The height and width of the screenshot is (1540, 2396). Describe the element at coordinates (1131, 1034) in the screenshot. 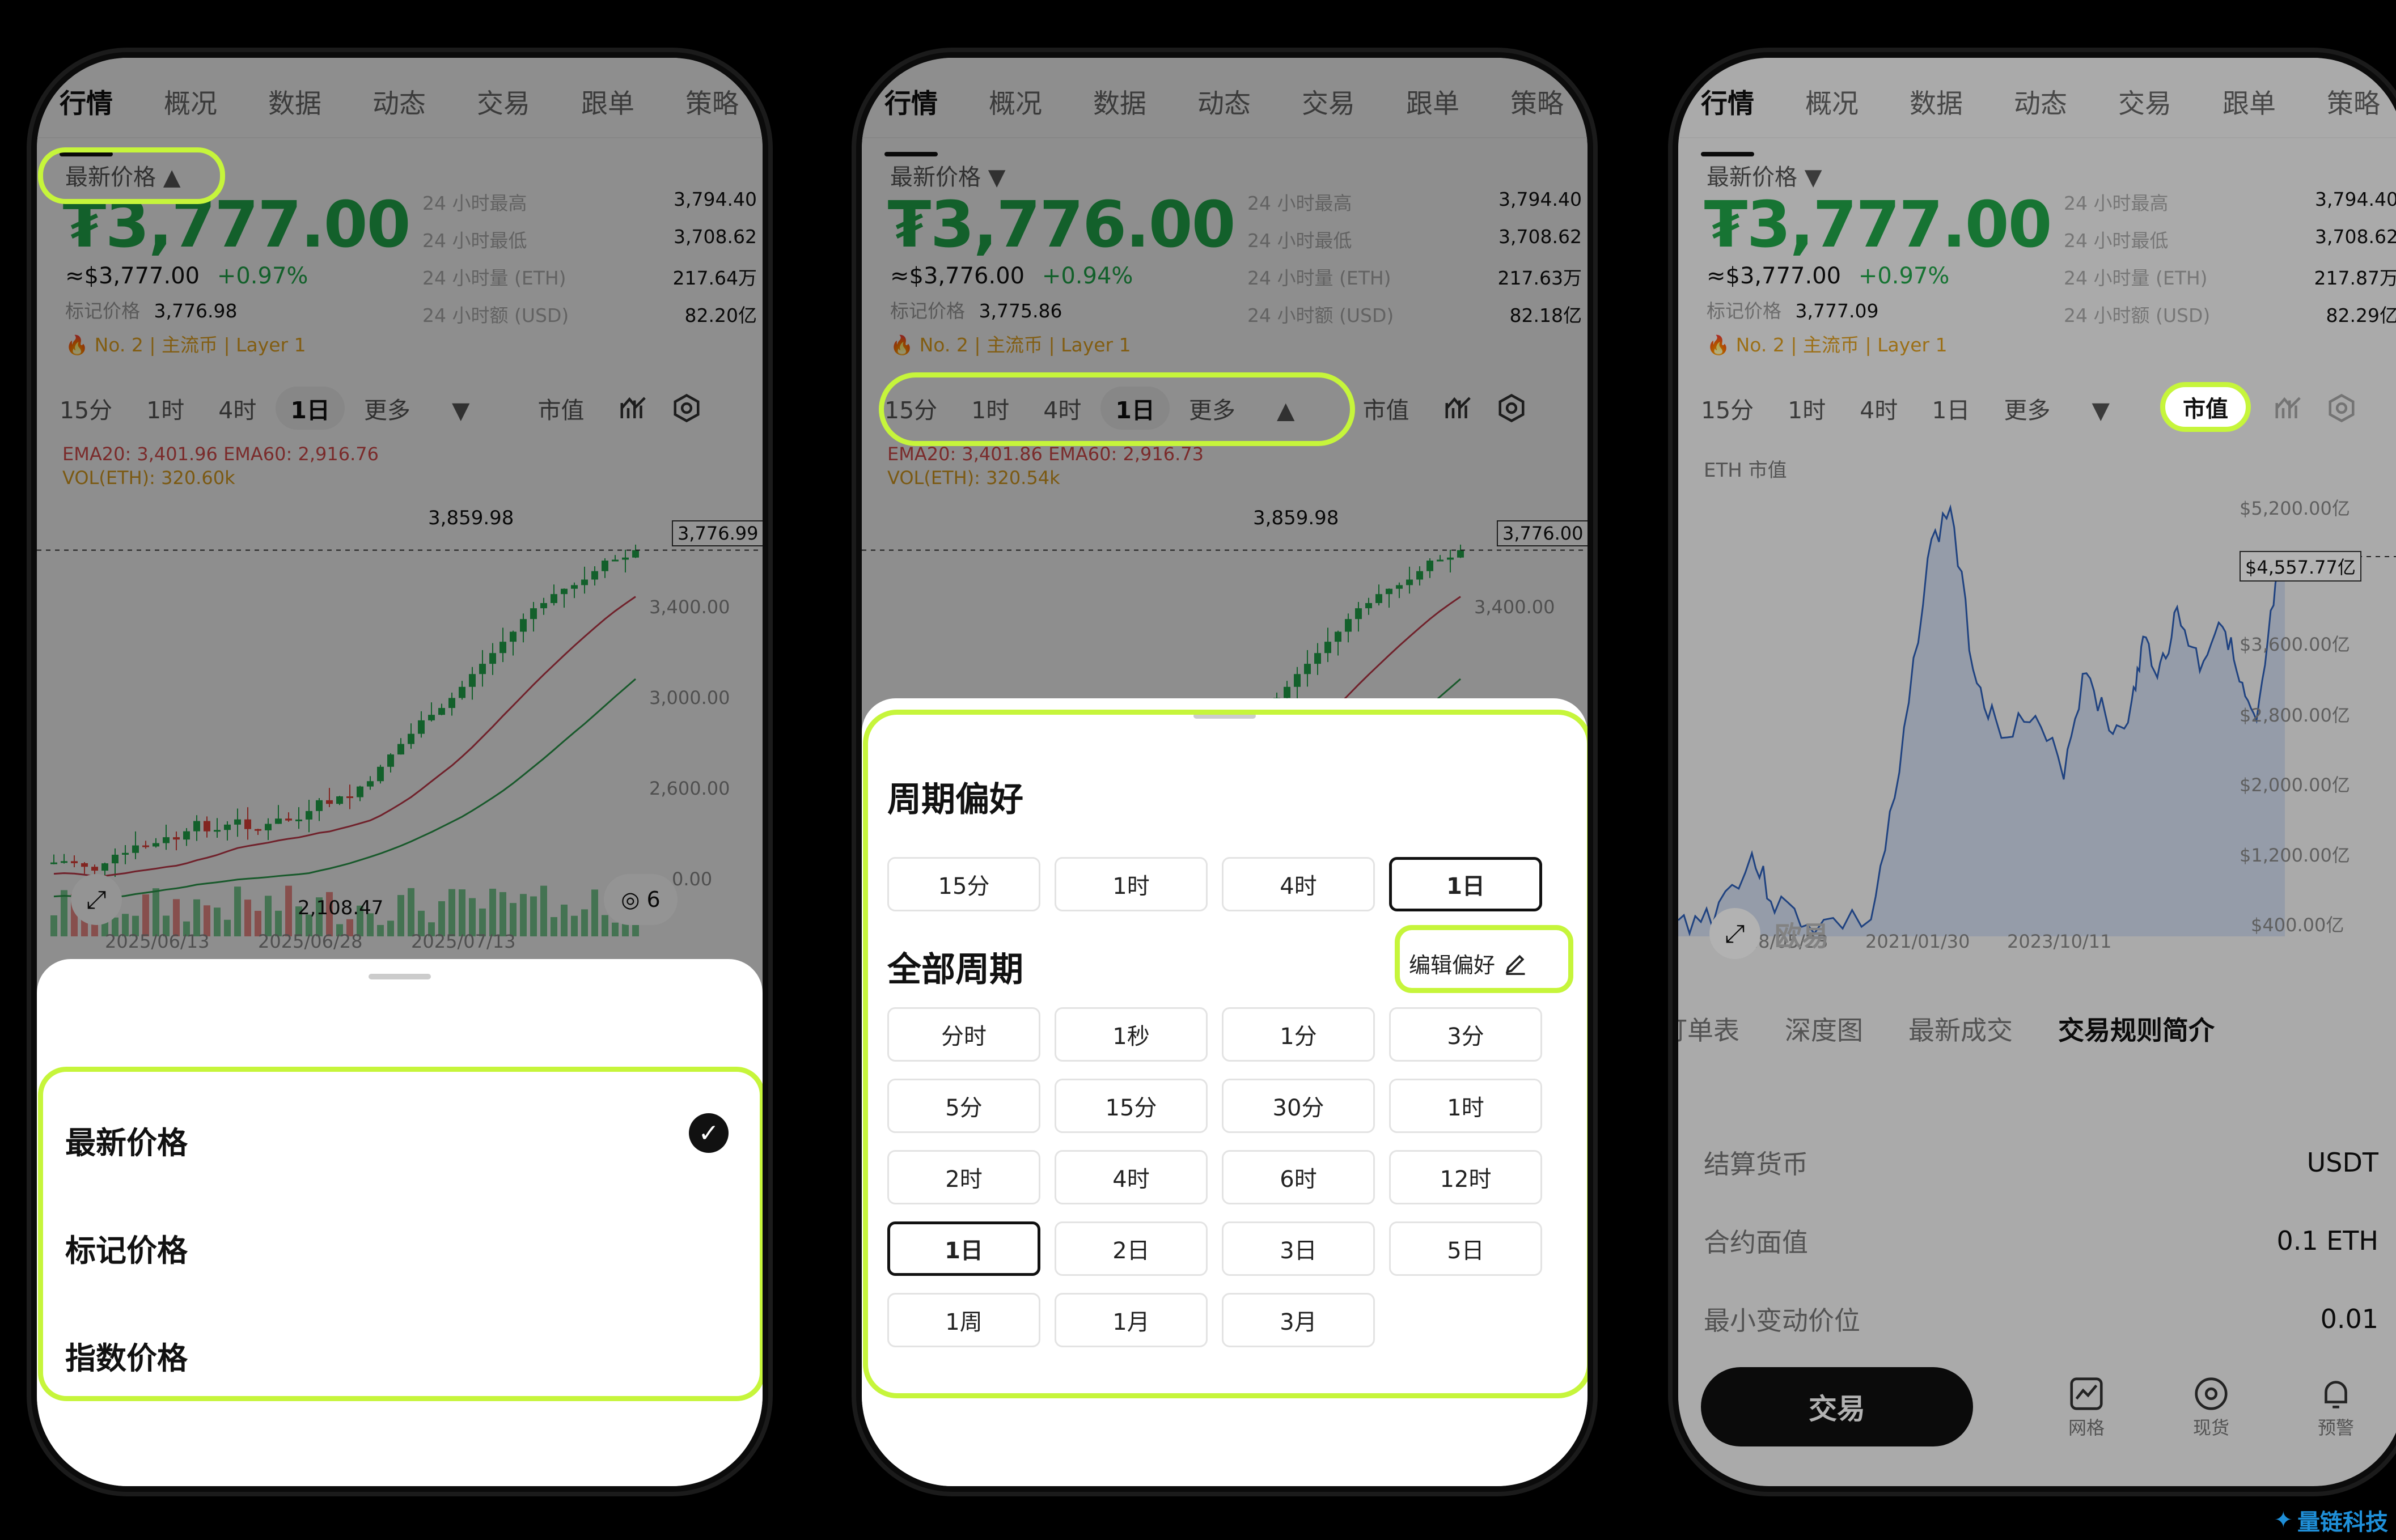

I see `period-option: 1秒` at that location.